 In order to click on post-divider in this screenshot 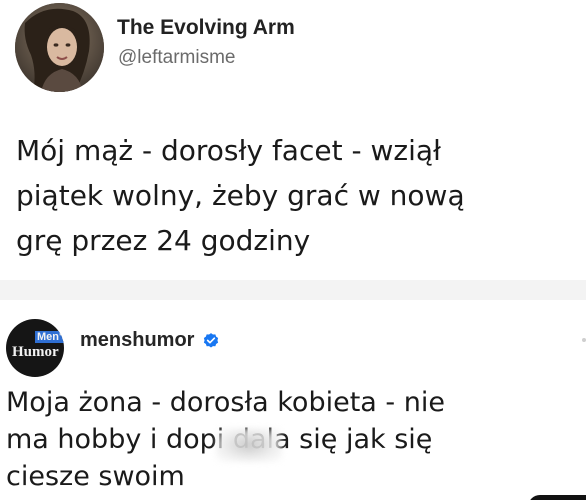, I will do `click(293, 290)`.